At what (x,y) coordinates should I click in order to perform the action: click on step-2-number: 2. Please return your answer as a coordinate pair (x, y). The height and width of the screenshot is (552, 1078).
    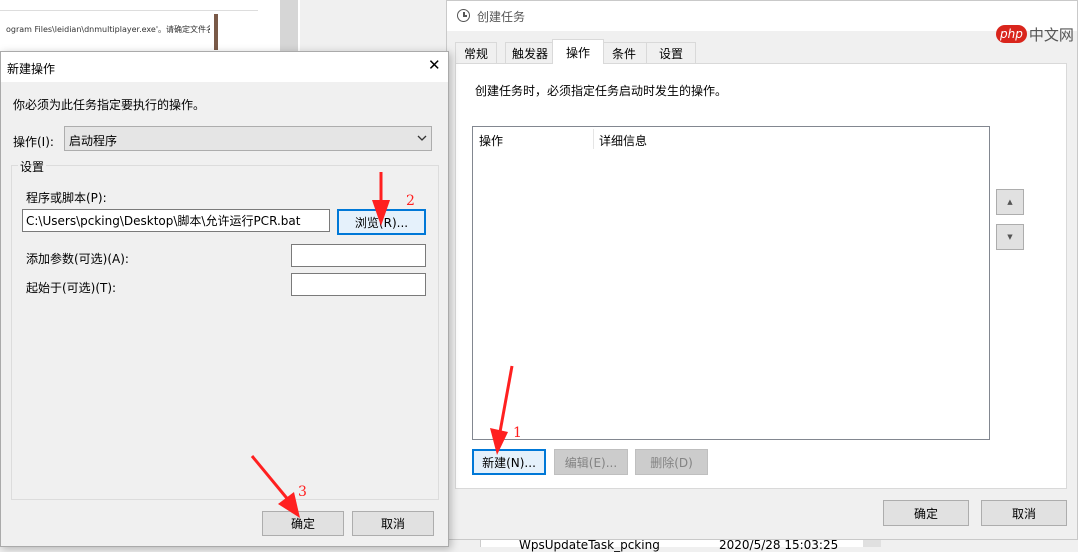
    Looking at the image, I should click on (410, 201).